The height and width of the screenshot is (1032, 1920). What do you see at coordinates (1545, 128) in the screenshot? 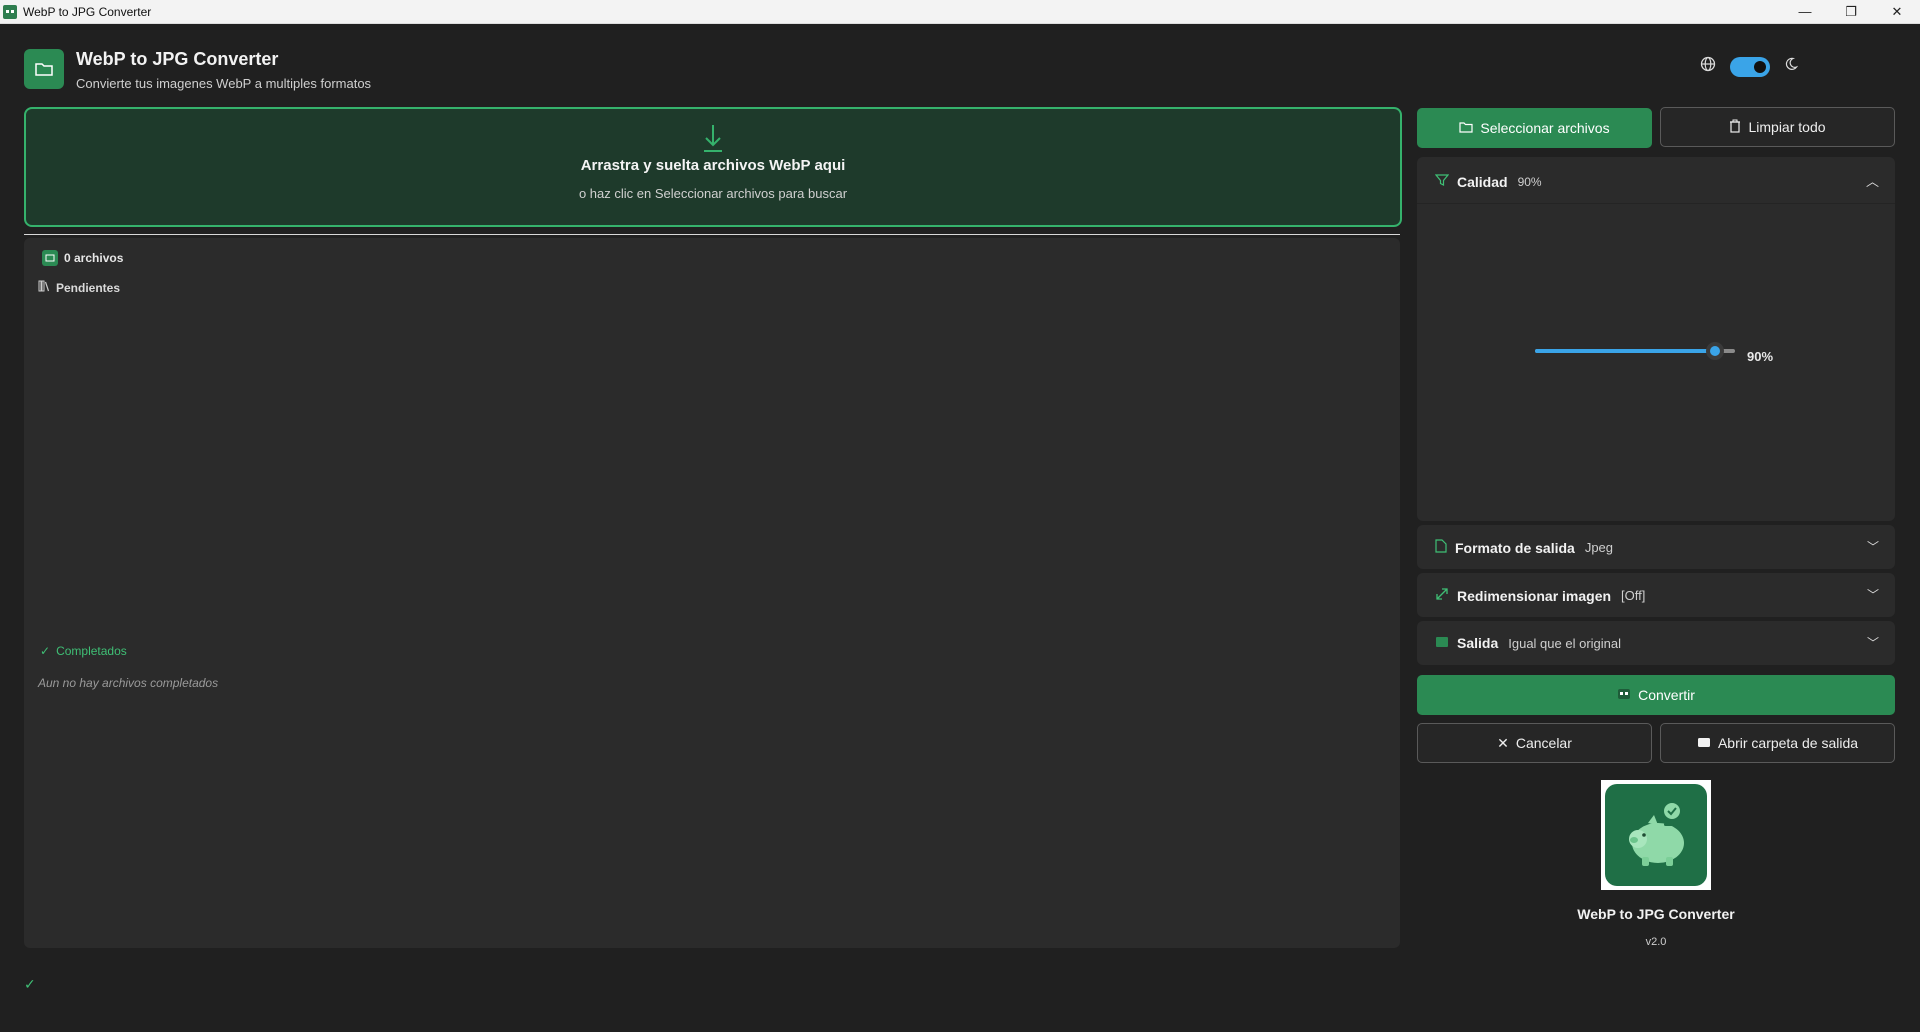
I see `select-files-label: Seleccionar archivos` at bounding box center [1545, 128].